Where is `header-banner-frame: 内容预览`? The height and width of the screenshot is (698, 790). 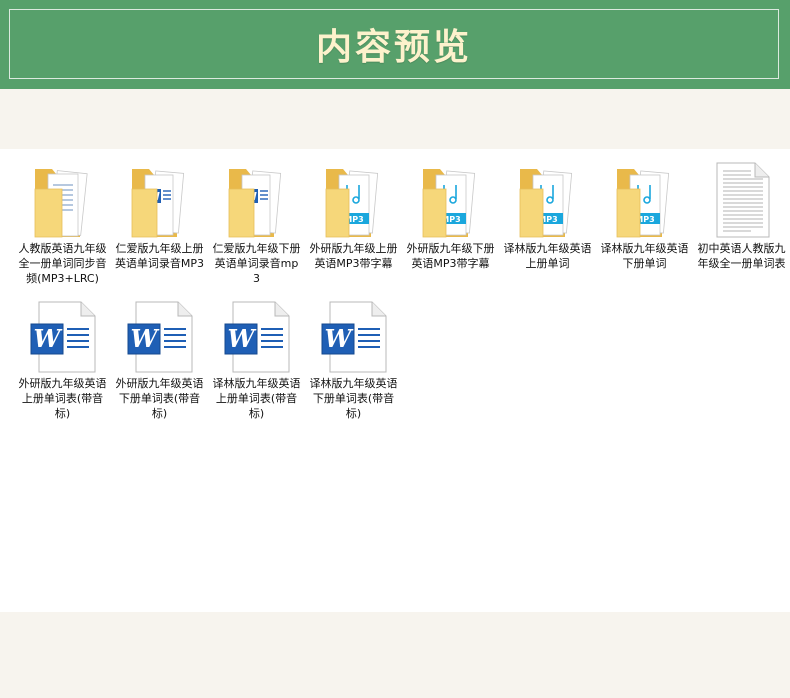
header-banner-frame: 内容预览 is located at coordinates (394, 44).